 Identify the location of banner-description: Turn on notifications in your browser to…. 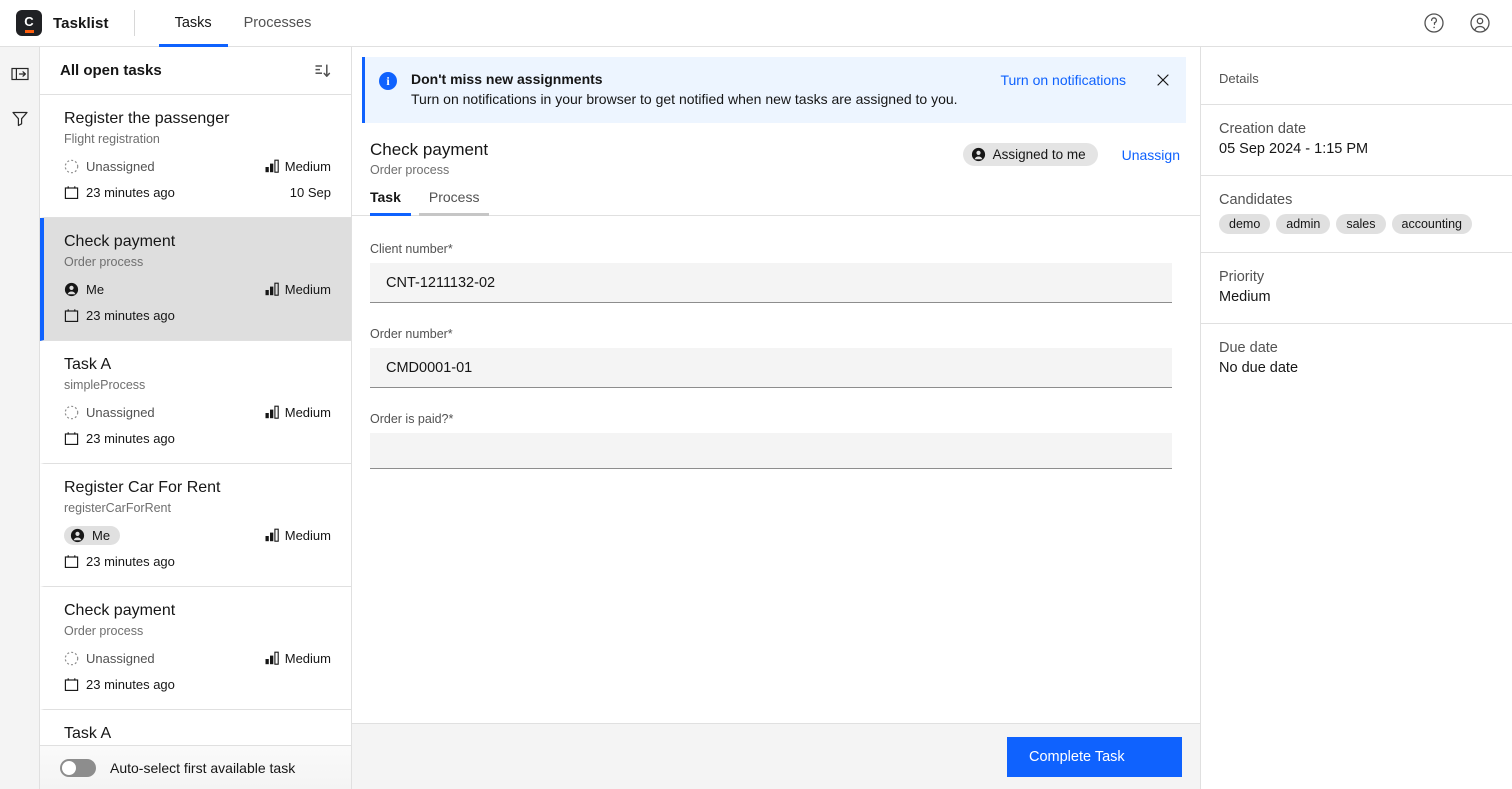
(684, 99).